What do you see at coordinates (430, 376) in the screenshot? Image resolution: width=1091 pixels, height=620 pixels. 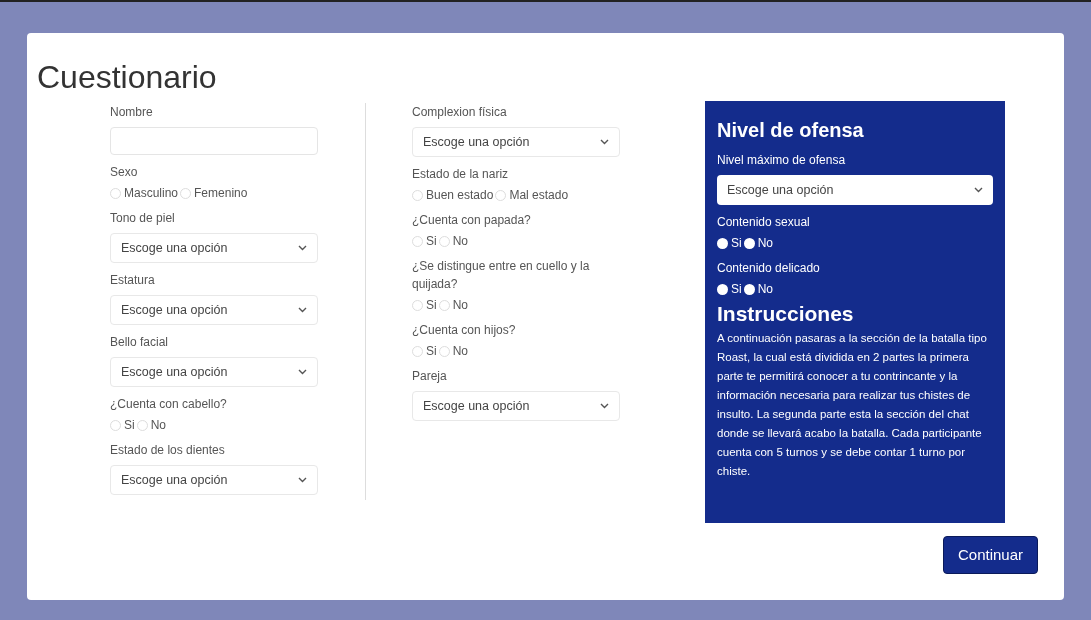 I see `field-label: Pareja` at bounding box center [430, 376].